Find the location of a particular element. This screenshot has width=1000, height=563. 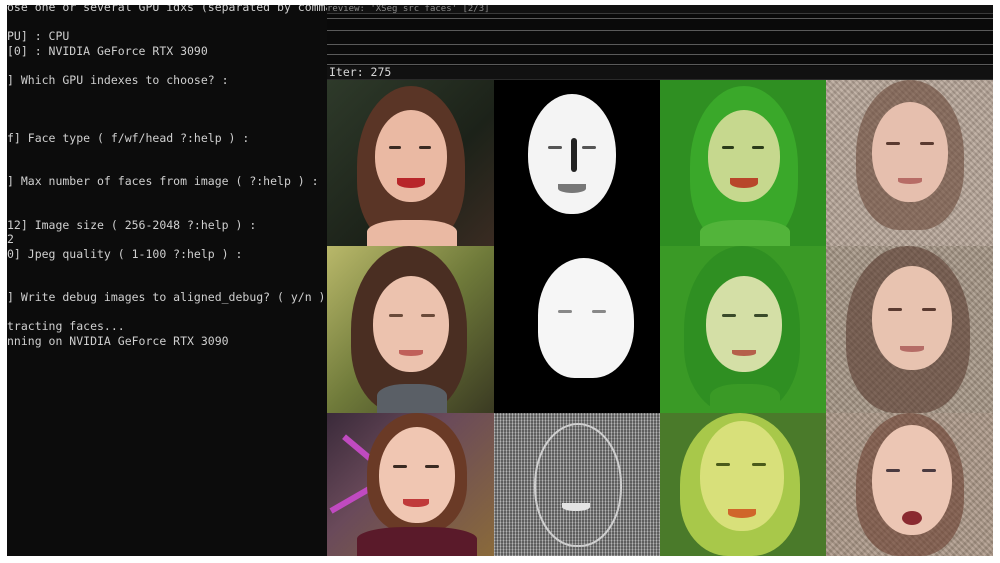

console-line: nning on NVIDIA GeForce RTX 3090 is located at coordinates (118, 340).